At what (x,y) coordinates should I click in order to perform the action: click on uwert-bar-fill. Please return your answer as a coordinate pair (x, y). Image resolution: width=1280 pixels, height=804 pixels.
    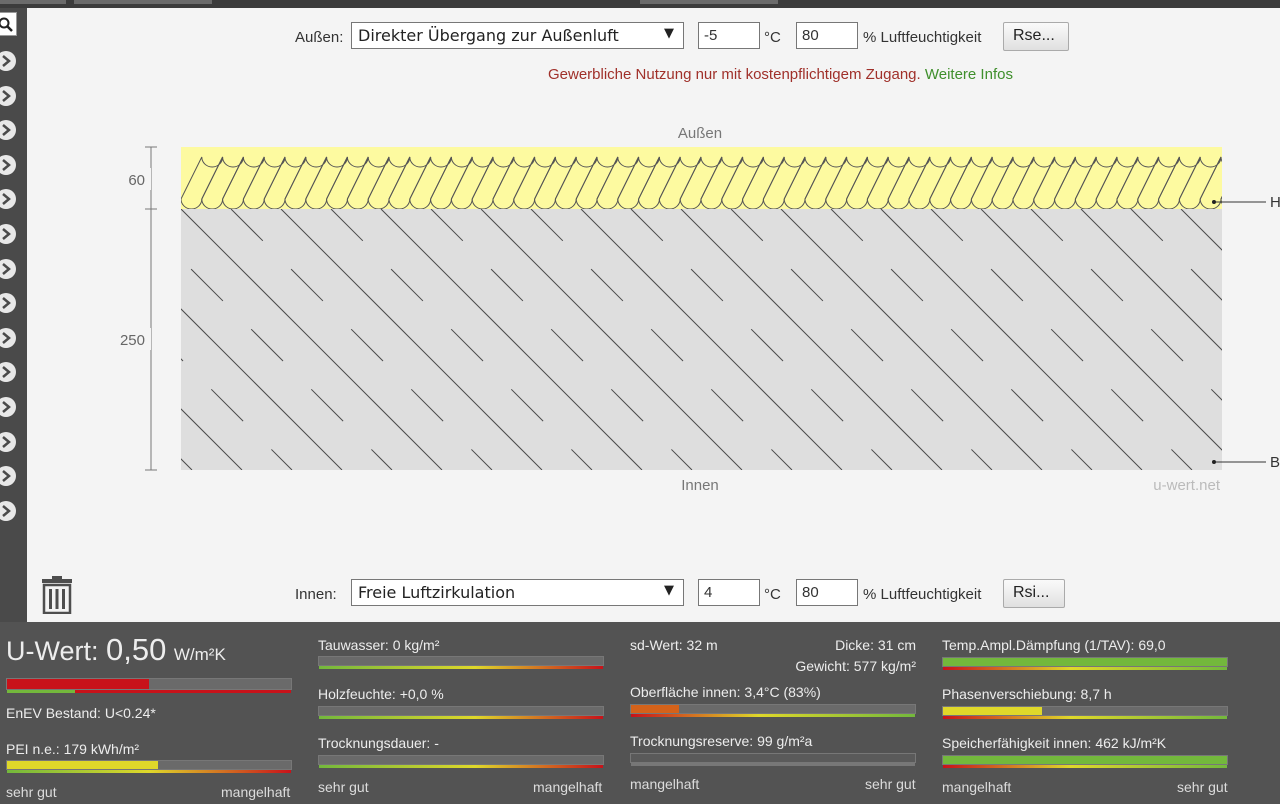
    Looking at the image, I should click on (78, 684).